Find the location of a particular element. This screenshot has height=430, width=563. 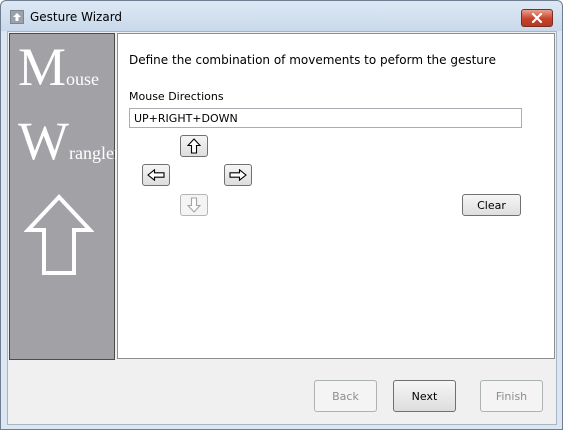

up-arrow-outline-icon is located at coordinates (59, 234).